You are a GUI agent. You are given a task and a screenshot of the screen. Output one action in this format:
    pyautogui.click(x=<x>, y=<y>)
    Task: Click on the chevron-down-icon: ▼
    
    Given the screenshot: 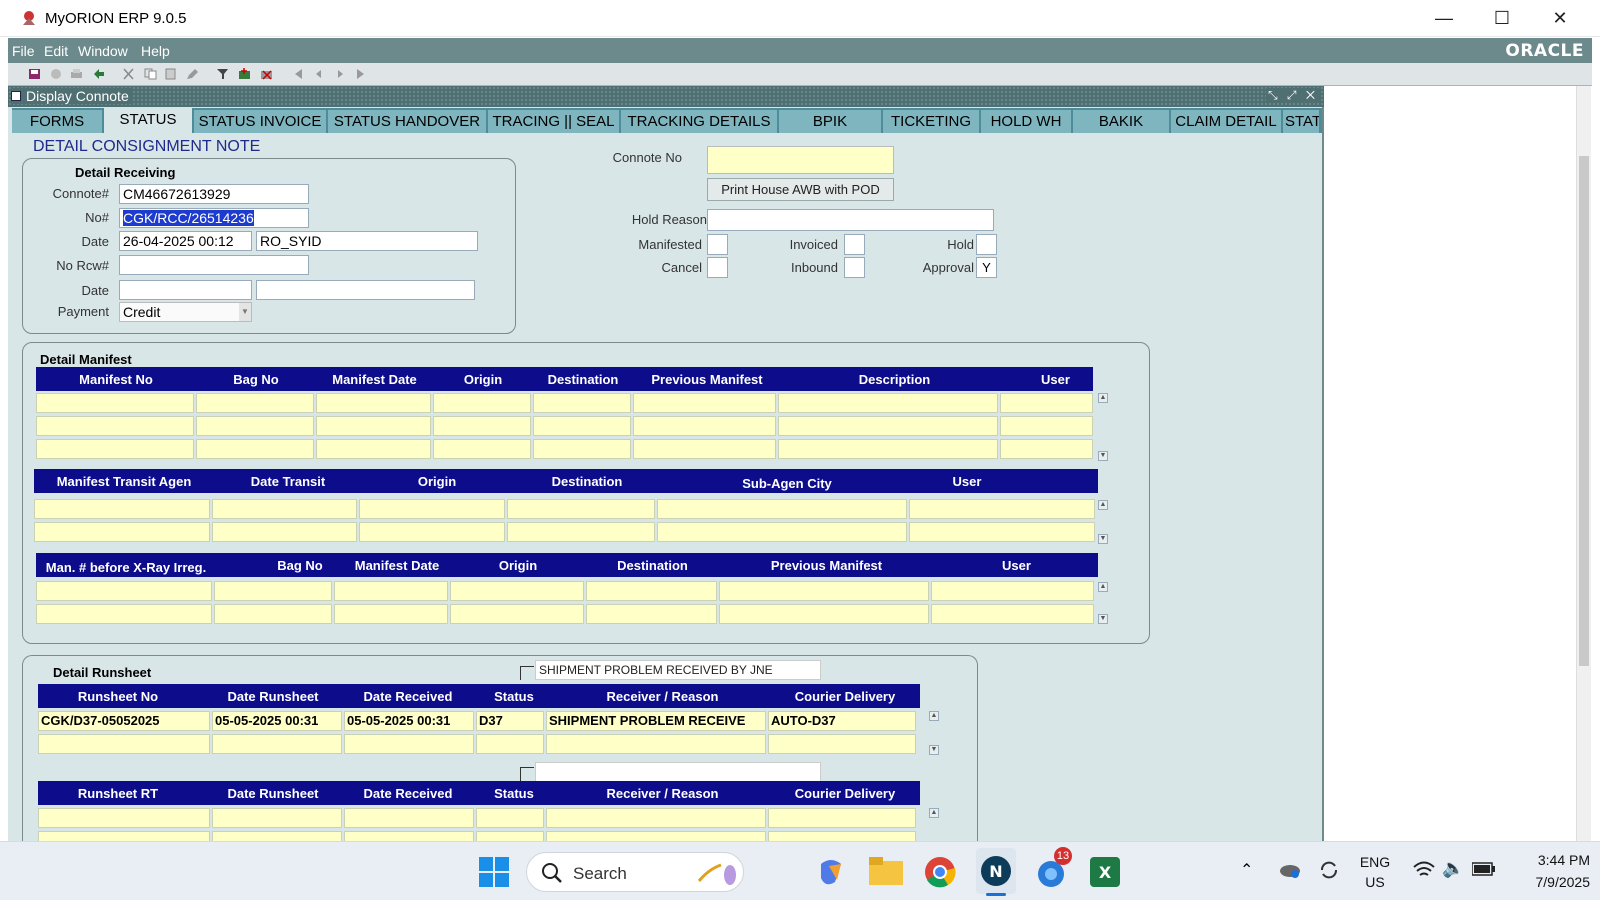 What is the action you would take?
    pyautogui.click(x=245, y=312)
    